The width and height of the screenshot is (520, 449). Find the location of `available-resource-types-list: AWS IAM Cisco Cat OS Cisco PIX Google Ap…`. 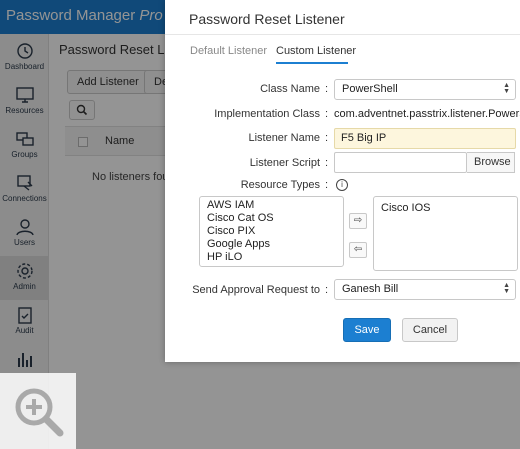

available-resource-types-list: AWS IAM Cisco Cat OS Cisco PIX Google Ap… is located at coordinates (271, 231).